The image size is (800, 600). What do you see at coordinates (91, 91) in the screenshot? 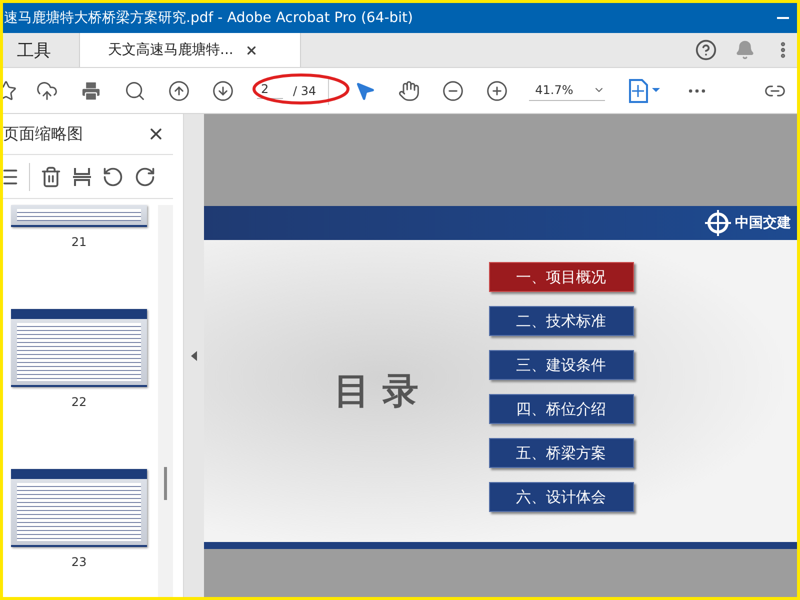
I see `print-icon` at bounding box center [91, 91].